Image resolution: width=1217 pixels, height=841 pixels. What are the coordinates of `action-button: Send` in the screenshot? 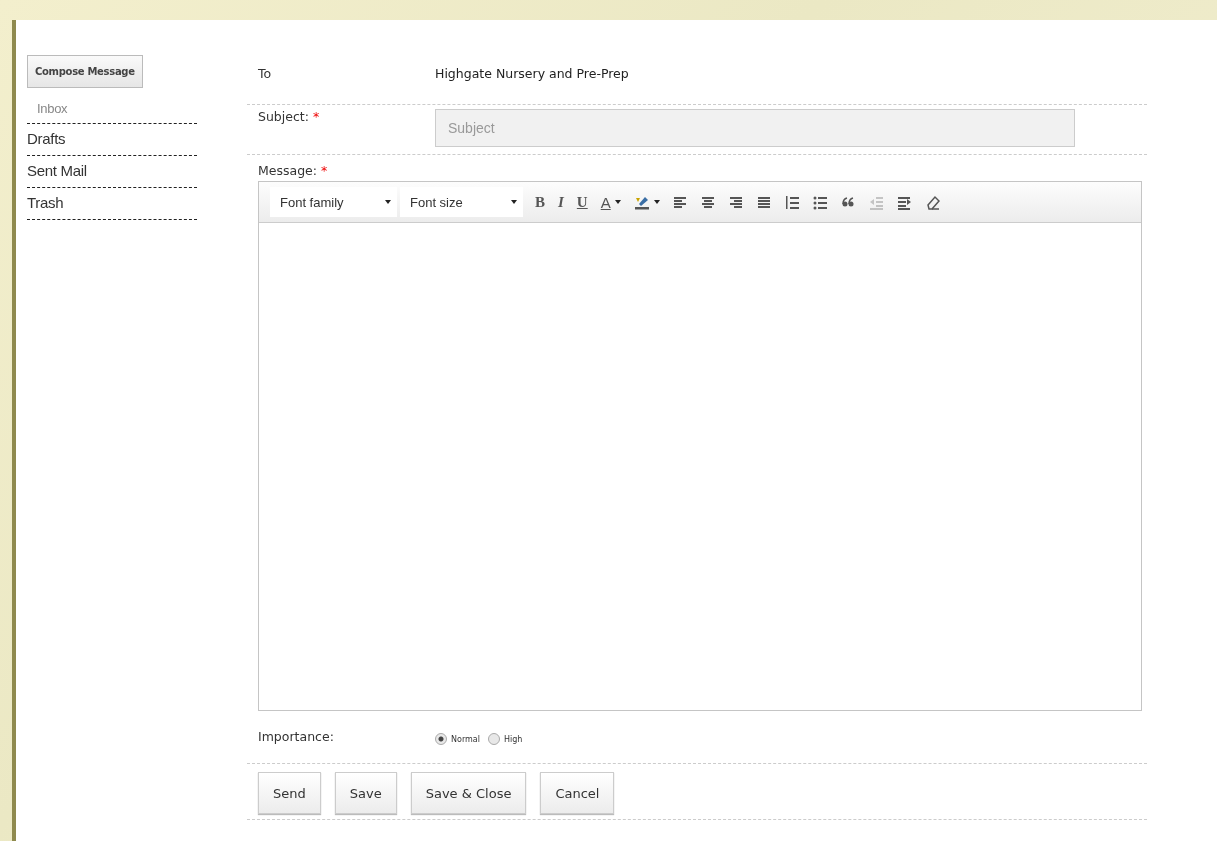 It's located at (289, 793).